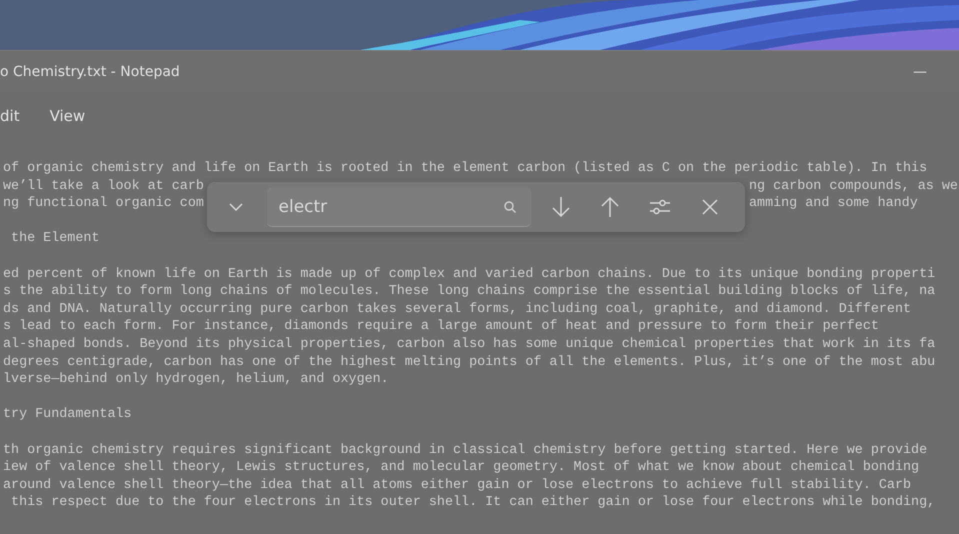 Image resolution: width=959 pixels, height=534 pixels. Describe the element at coordinates (465, 169) in the screenshot. I see `text-line: of organic chemistry and life on Earth is rooted in the element carbon (listed as C on the periodic table). In this` at that location.